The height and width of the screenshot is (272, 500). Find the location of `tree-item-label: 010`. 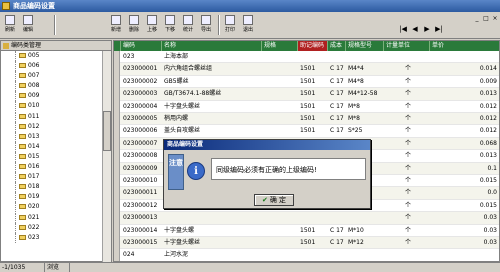

tree-item-label: 010 is located at coordinates (34, 106).